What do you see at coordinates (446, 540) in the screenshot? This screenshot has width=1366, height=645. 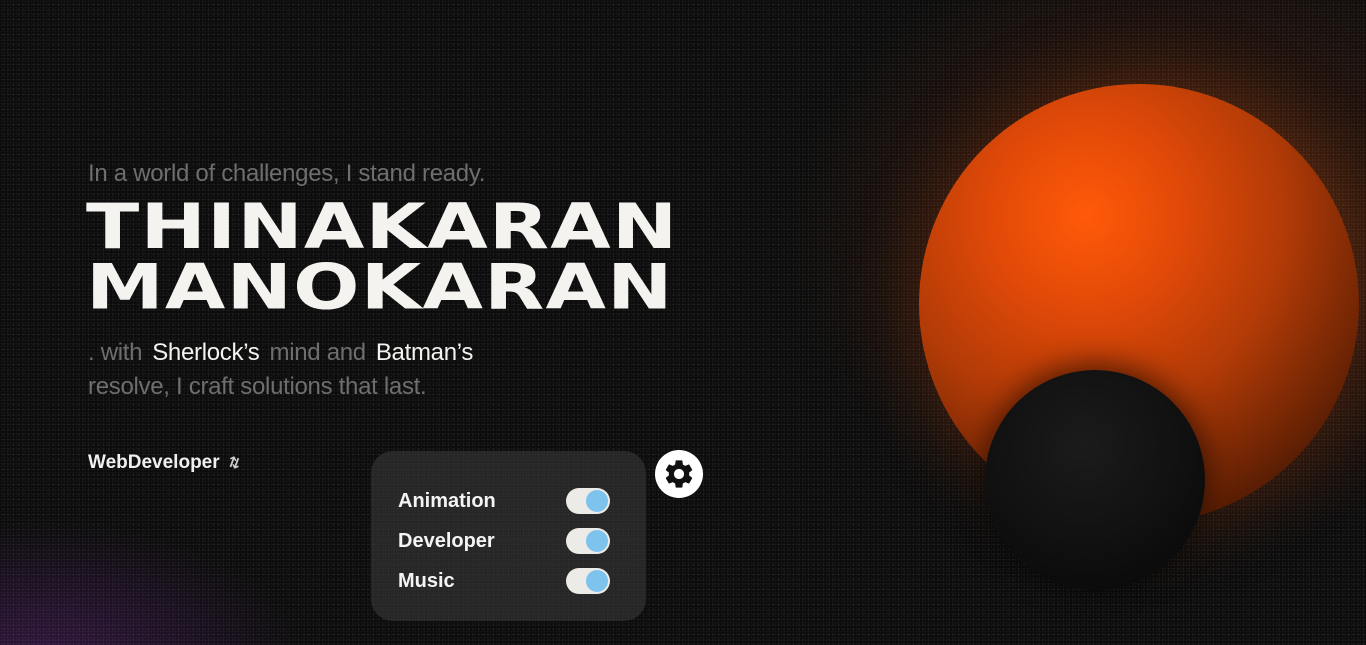 I see `option-label: Developer` at bounding box center [446, 540].